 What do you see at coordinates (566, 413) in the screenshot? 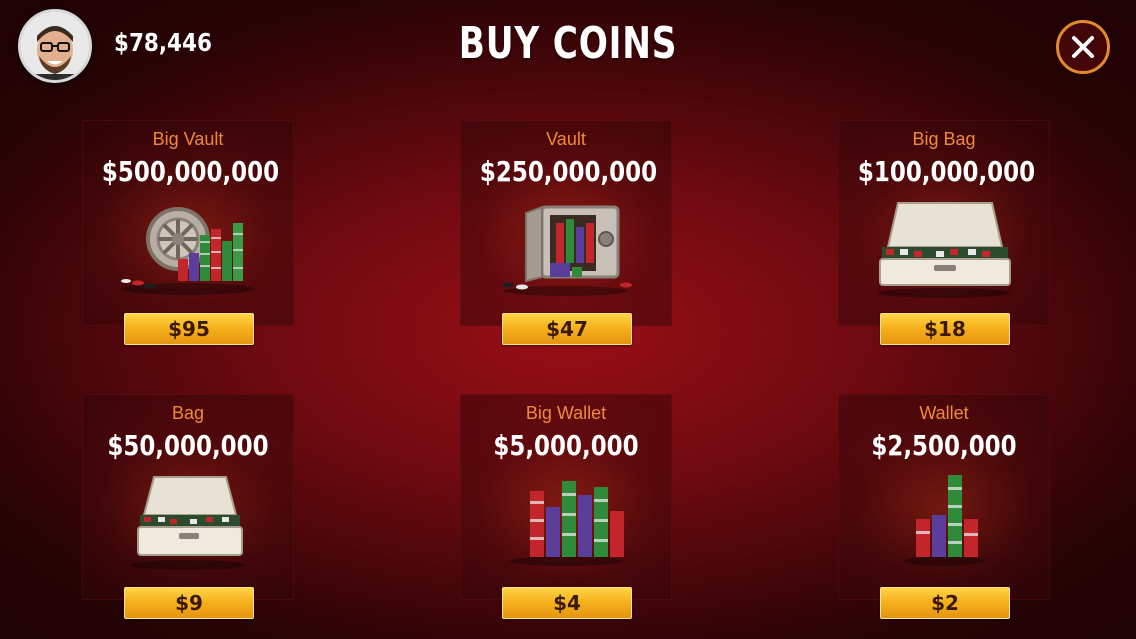
I see `package-name: Big Wallet` at bounding box center [566, 413].